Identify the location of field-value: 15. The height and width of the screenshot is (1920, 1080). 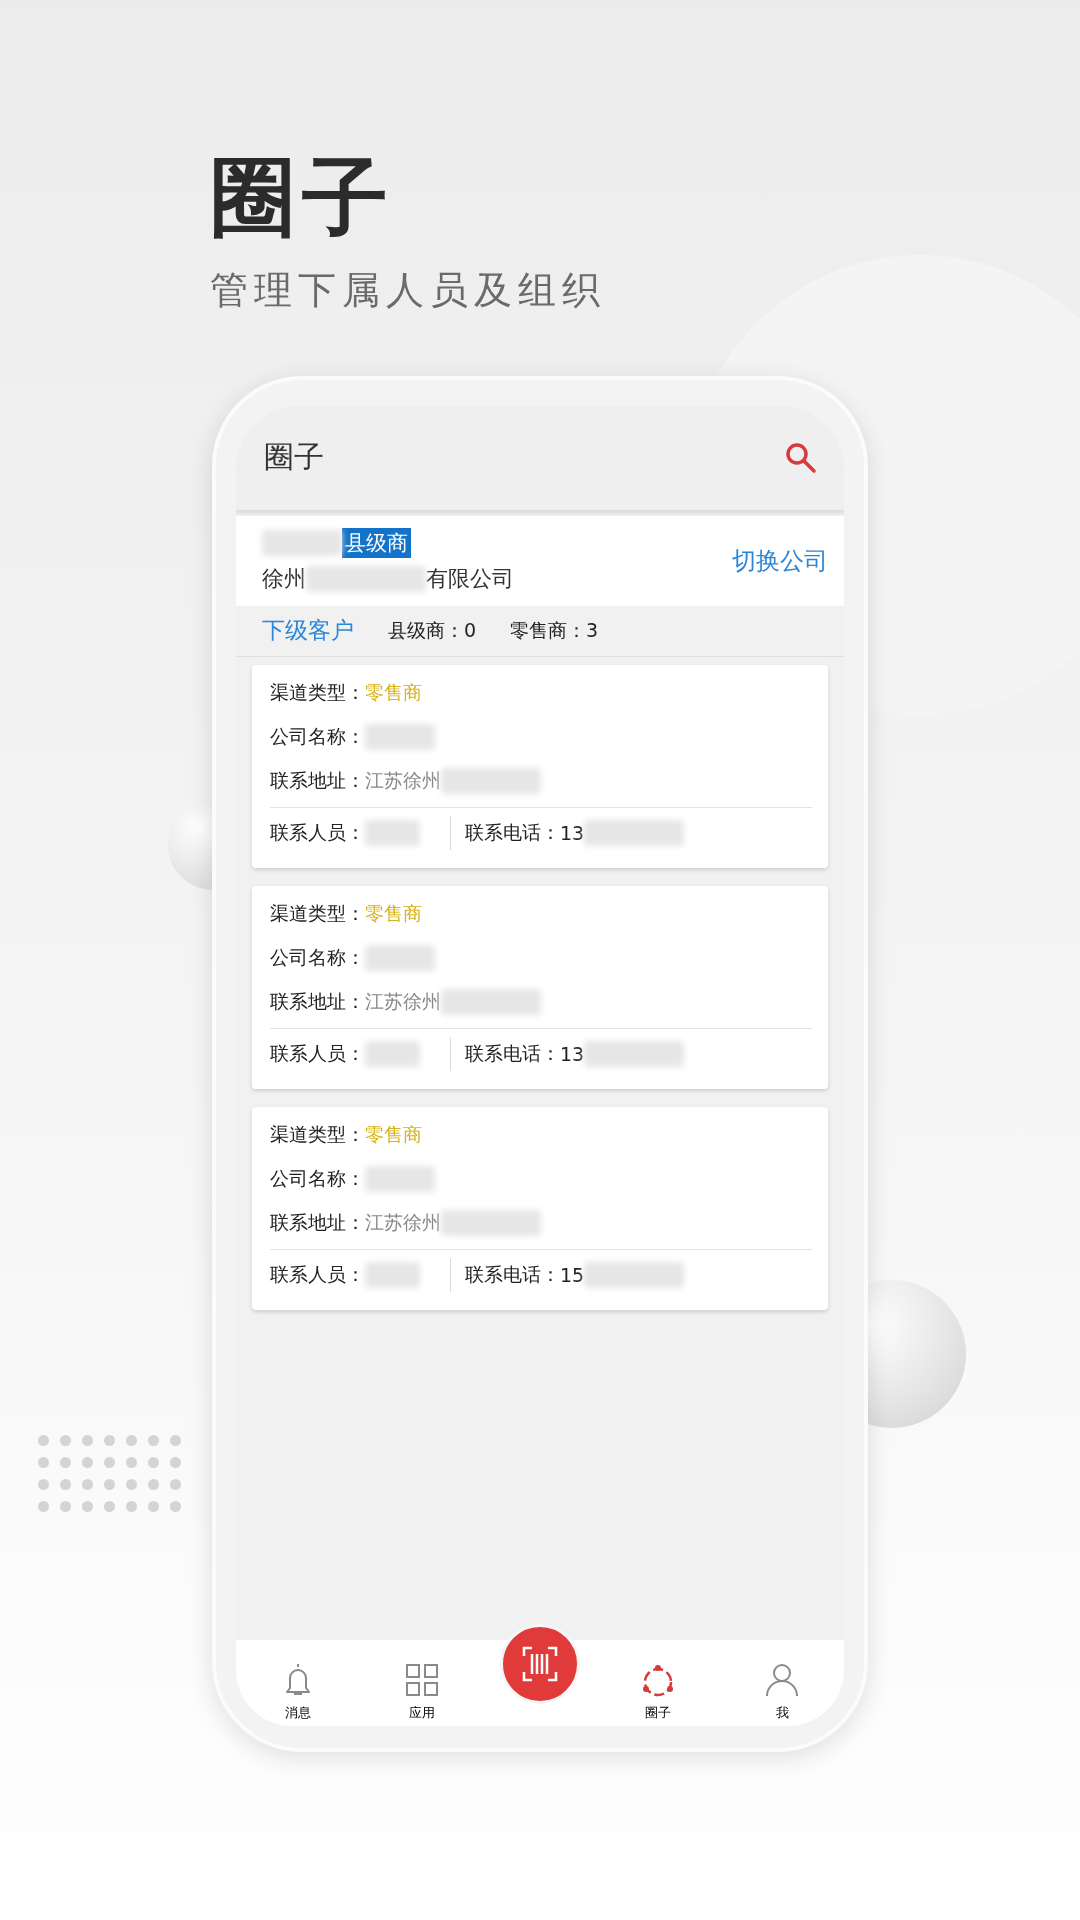
(572, 1274).